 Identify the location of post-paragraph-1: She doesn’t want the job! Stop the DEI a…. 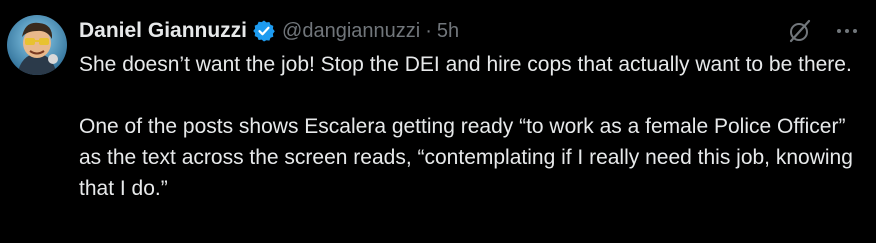
(465, 64).